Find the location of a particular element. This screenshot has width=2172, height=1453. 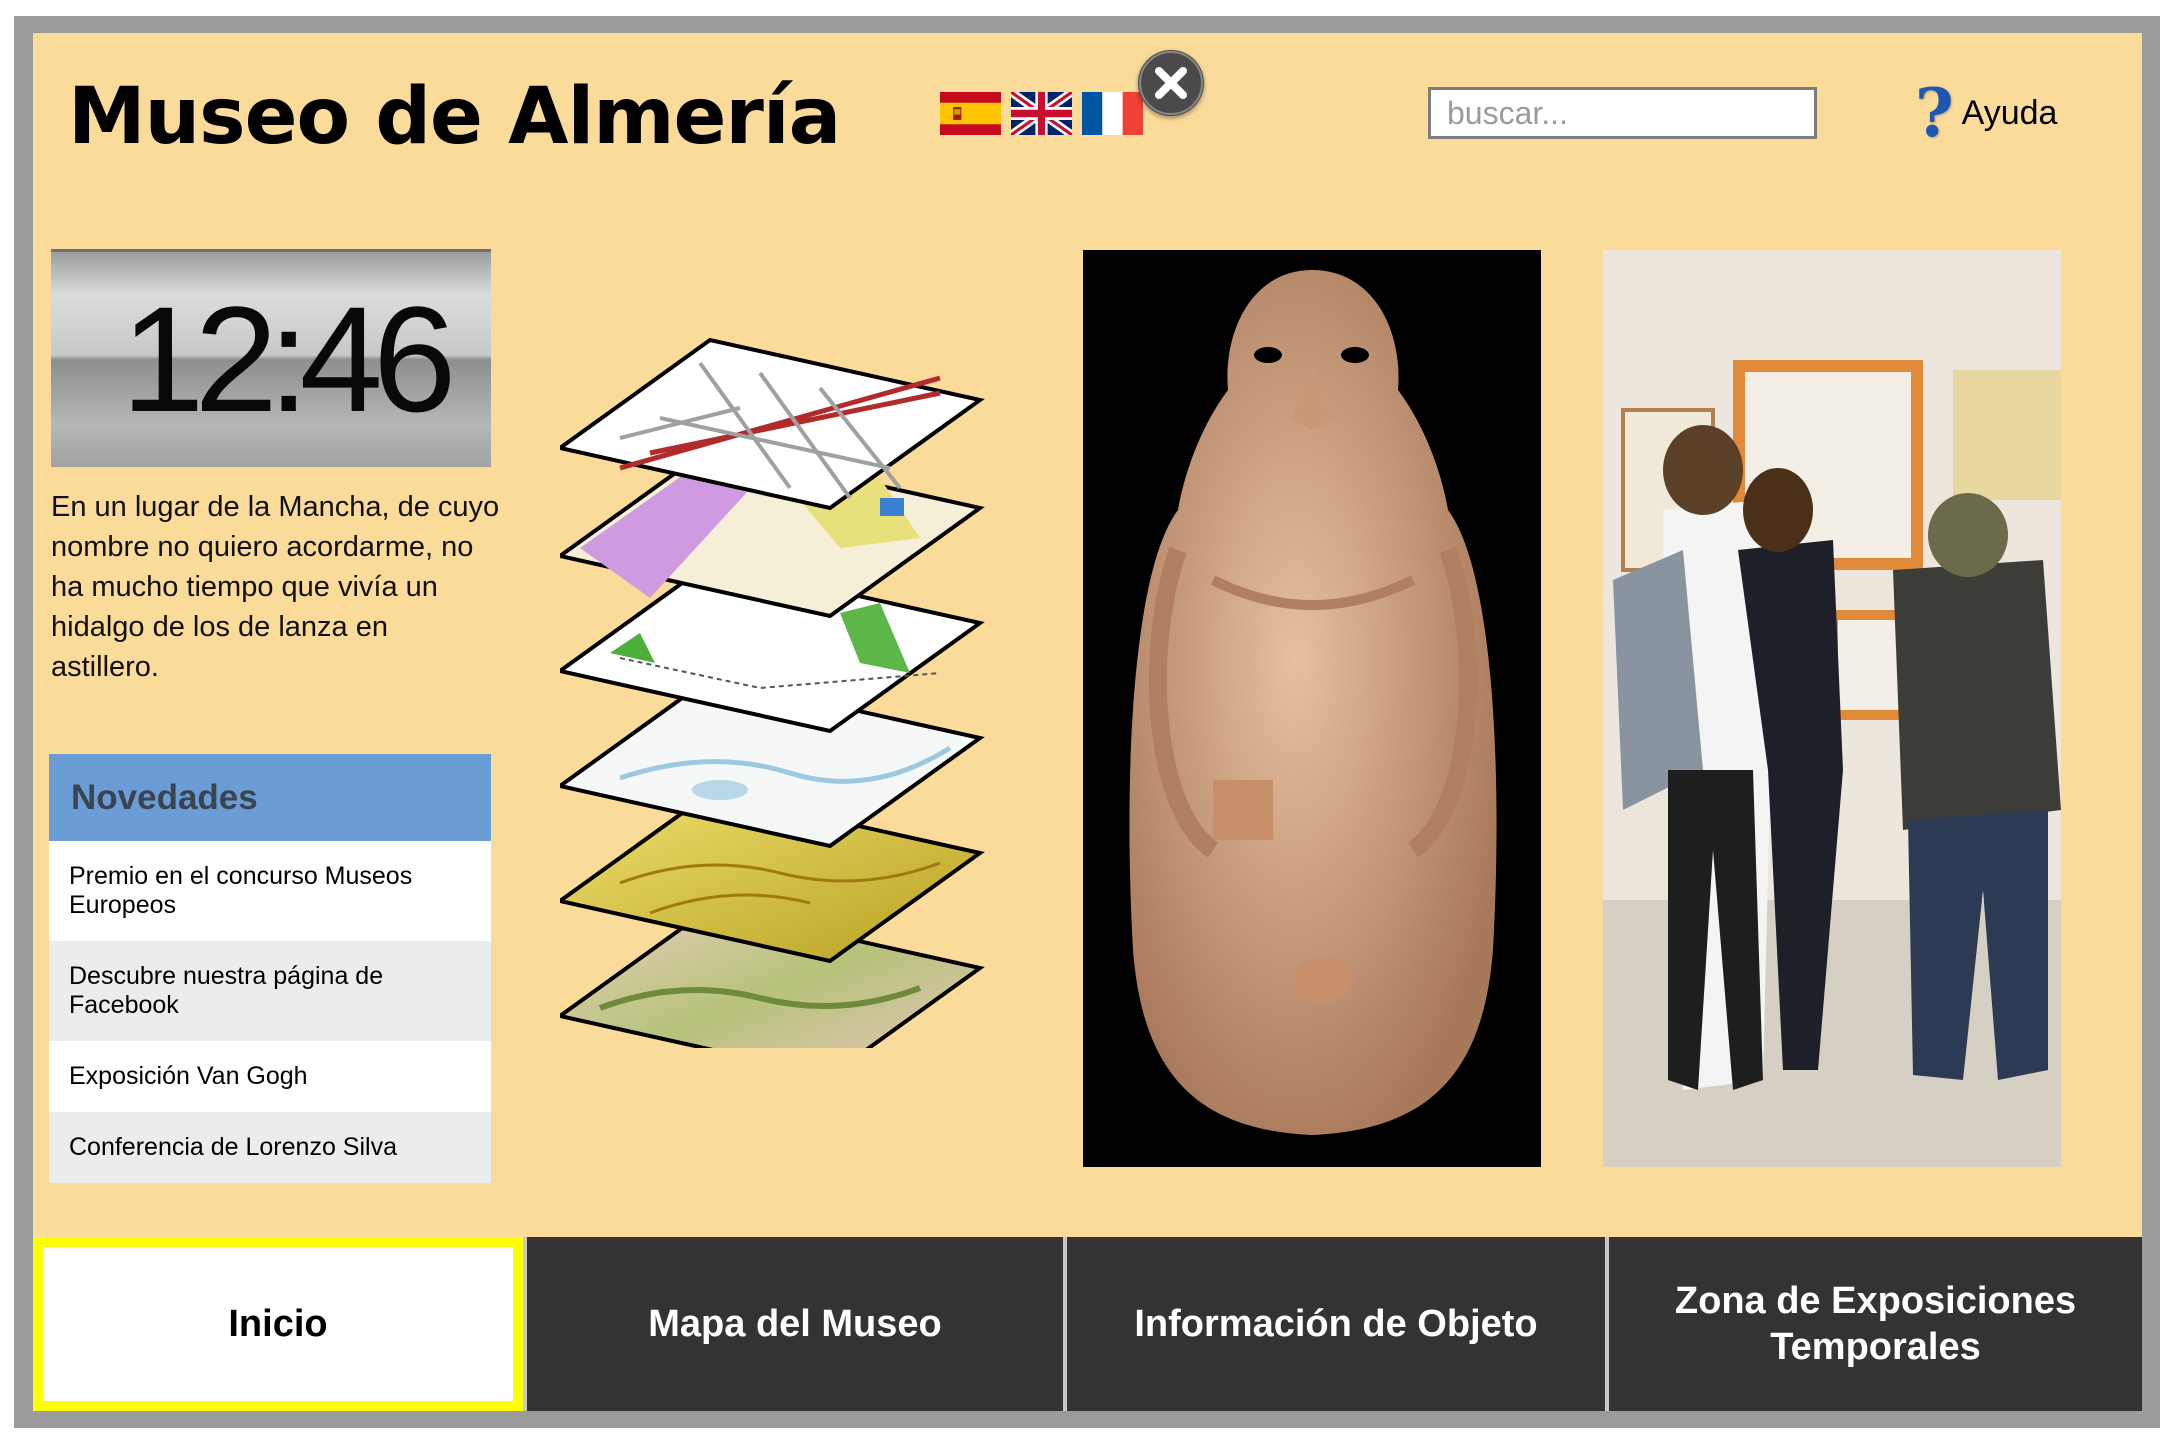

tab-inicio: Inicio is located at coordinates (278, 1324).